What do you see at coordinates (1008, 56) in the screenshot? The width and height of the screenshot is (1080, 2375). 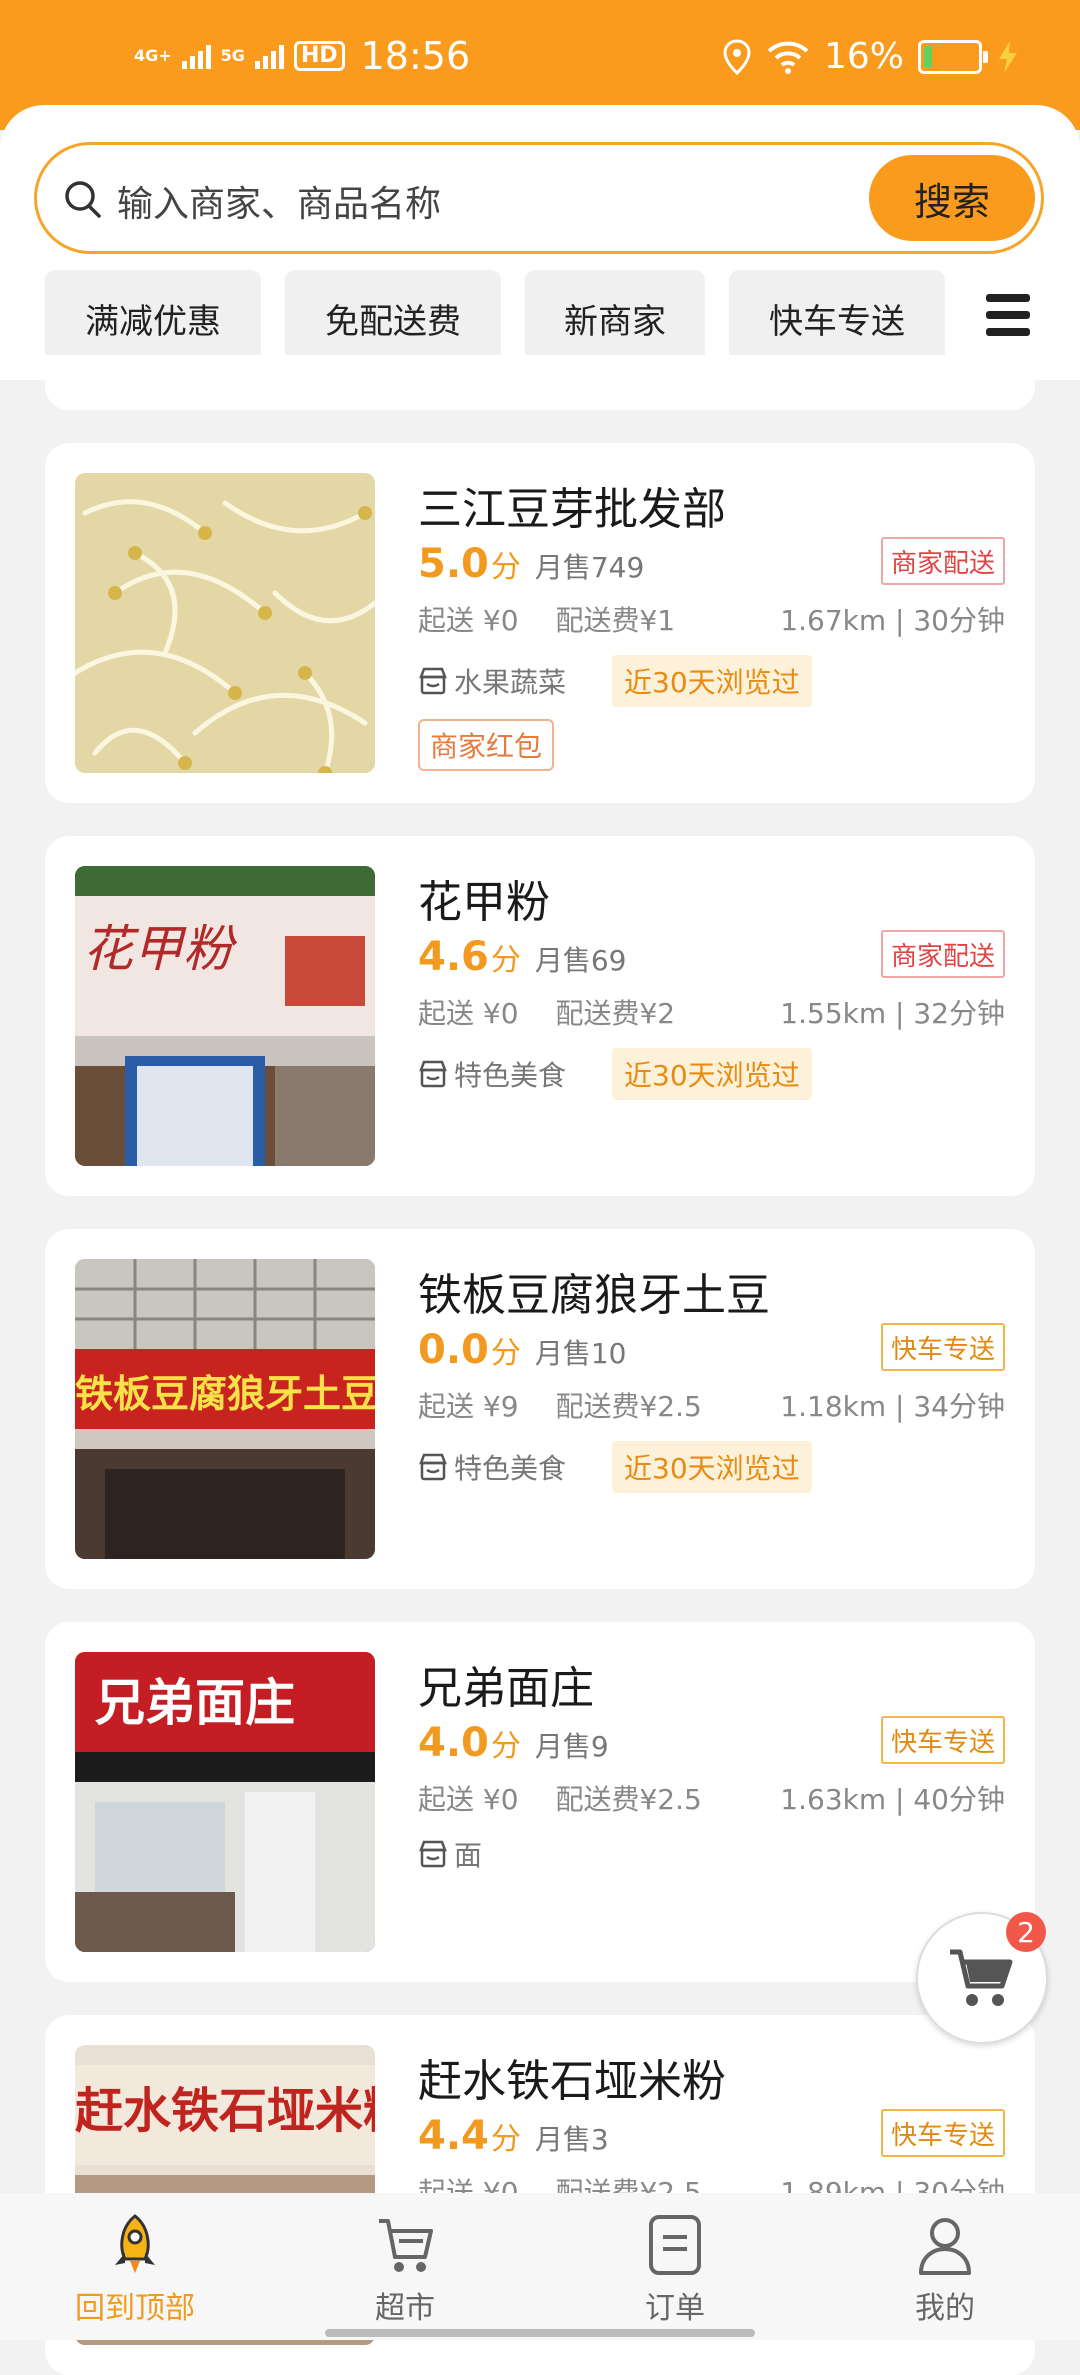 I see `charging-bolt-icon` at bounding box center [1008, 56].